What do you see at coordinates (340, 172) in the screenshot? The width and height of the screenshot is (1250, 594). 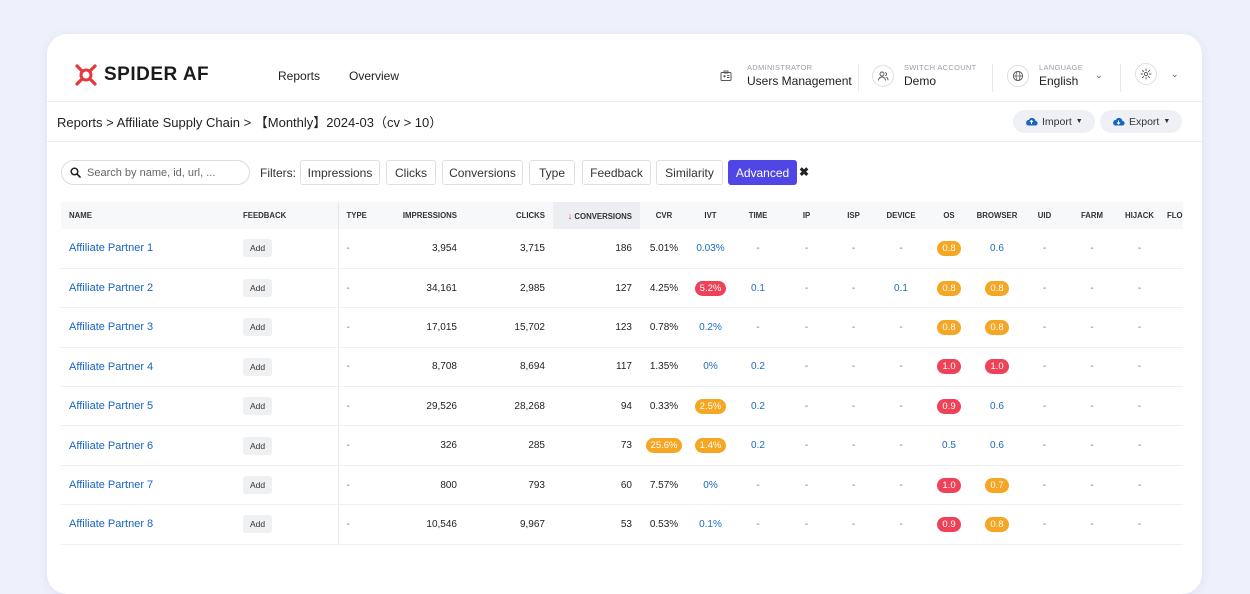 I see `filter-impressions: Impressions` at bounding box center [340, 172].